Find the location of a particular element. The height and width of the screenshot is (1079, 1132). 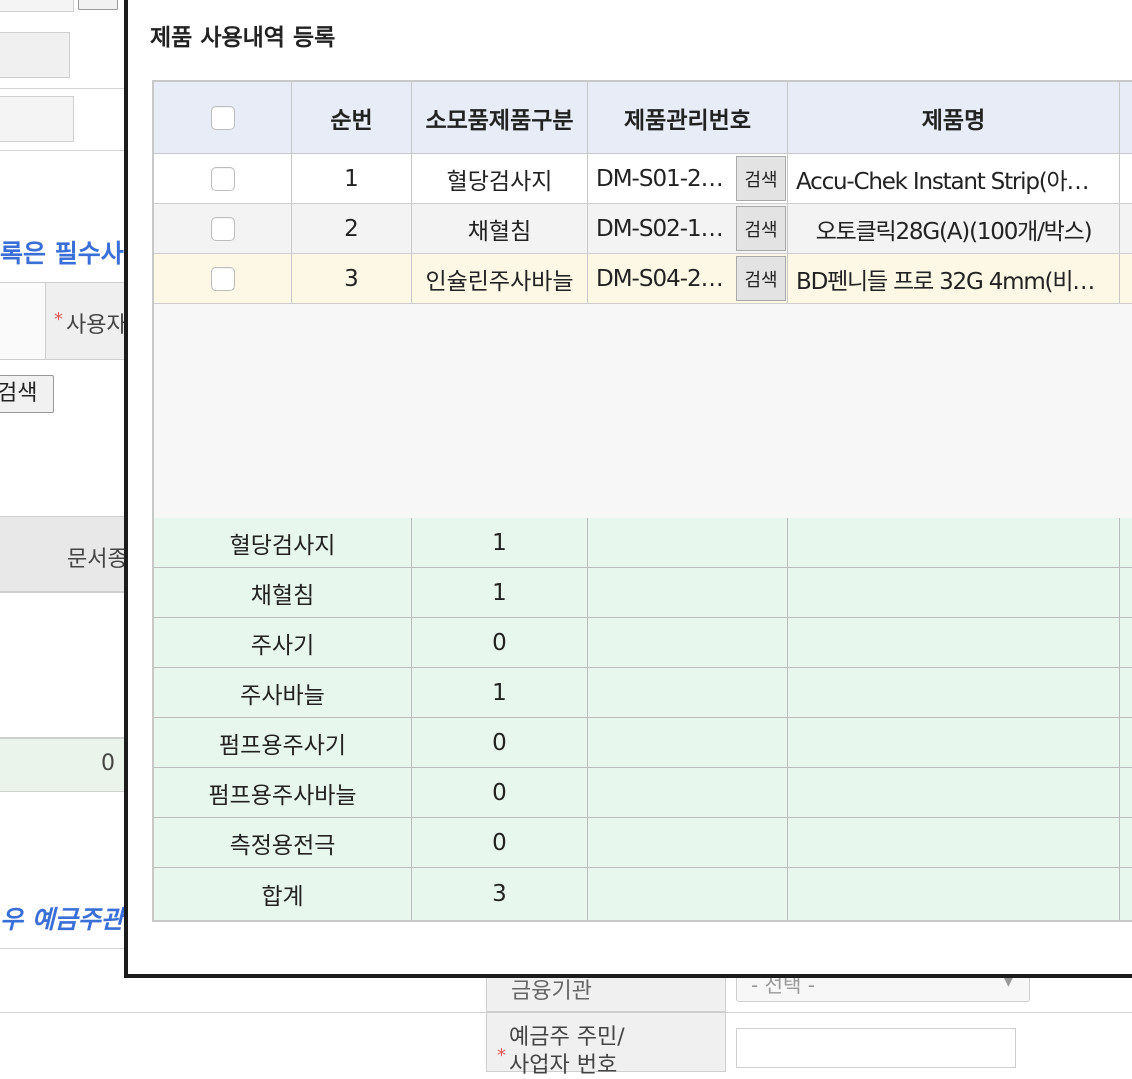

summary-row: 펌프용주사바늘 0 is located at coordinates (643, 793).